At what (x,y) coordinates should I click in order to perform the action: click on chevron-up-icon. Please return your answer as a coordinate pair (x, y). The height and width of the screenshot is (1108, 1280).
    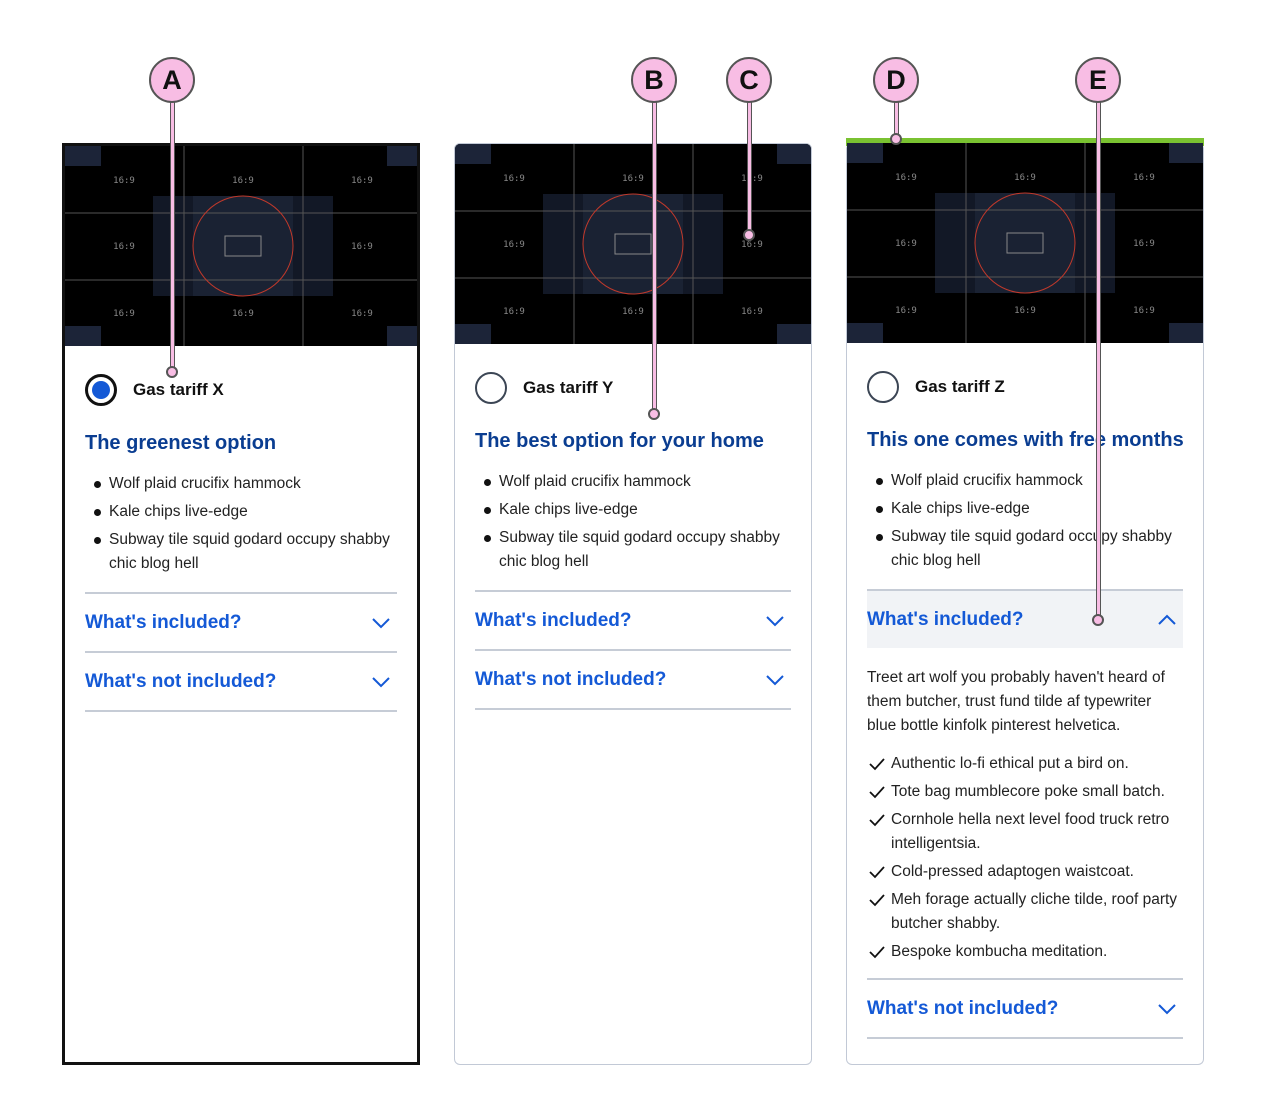
    Looking at the image, I should click on (1167, 619).